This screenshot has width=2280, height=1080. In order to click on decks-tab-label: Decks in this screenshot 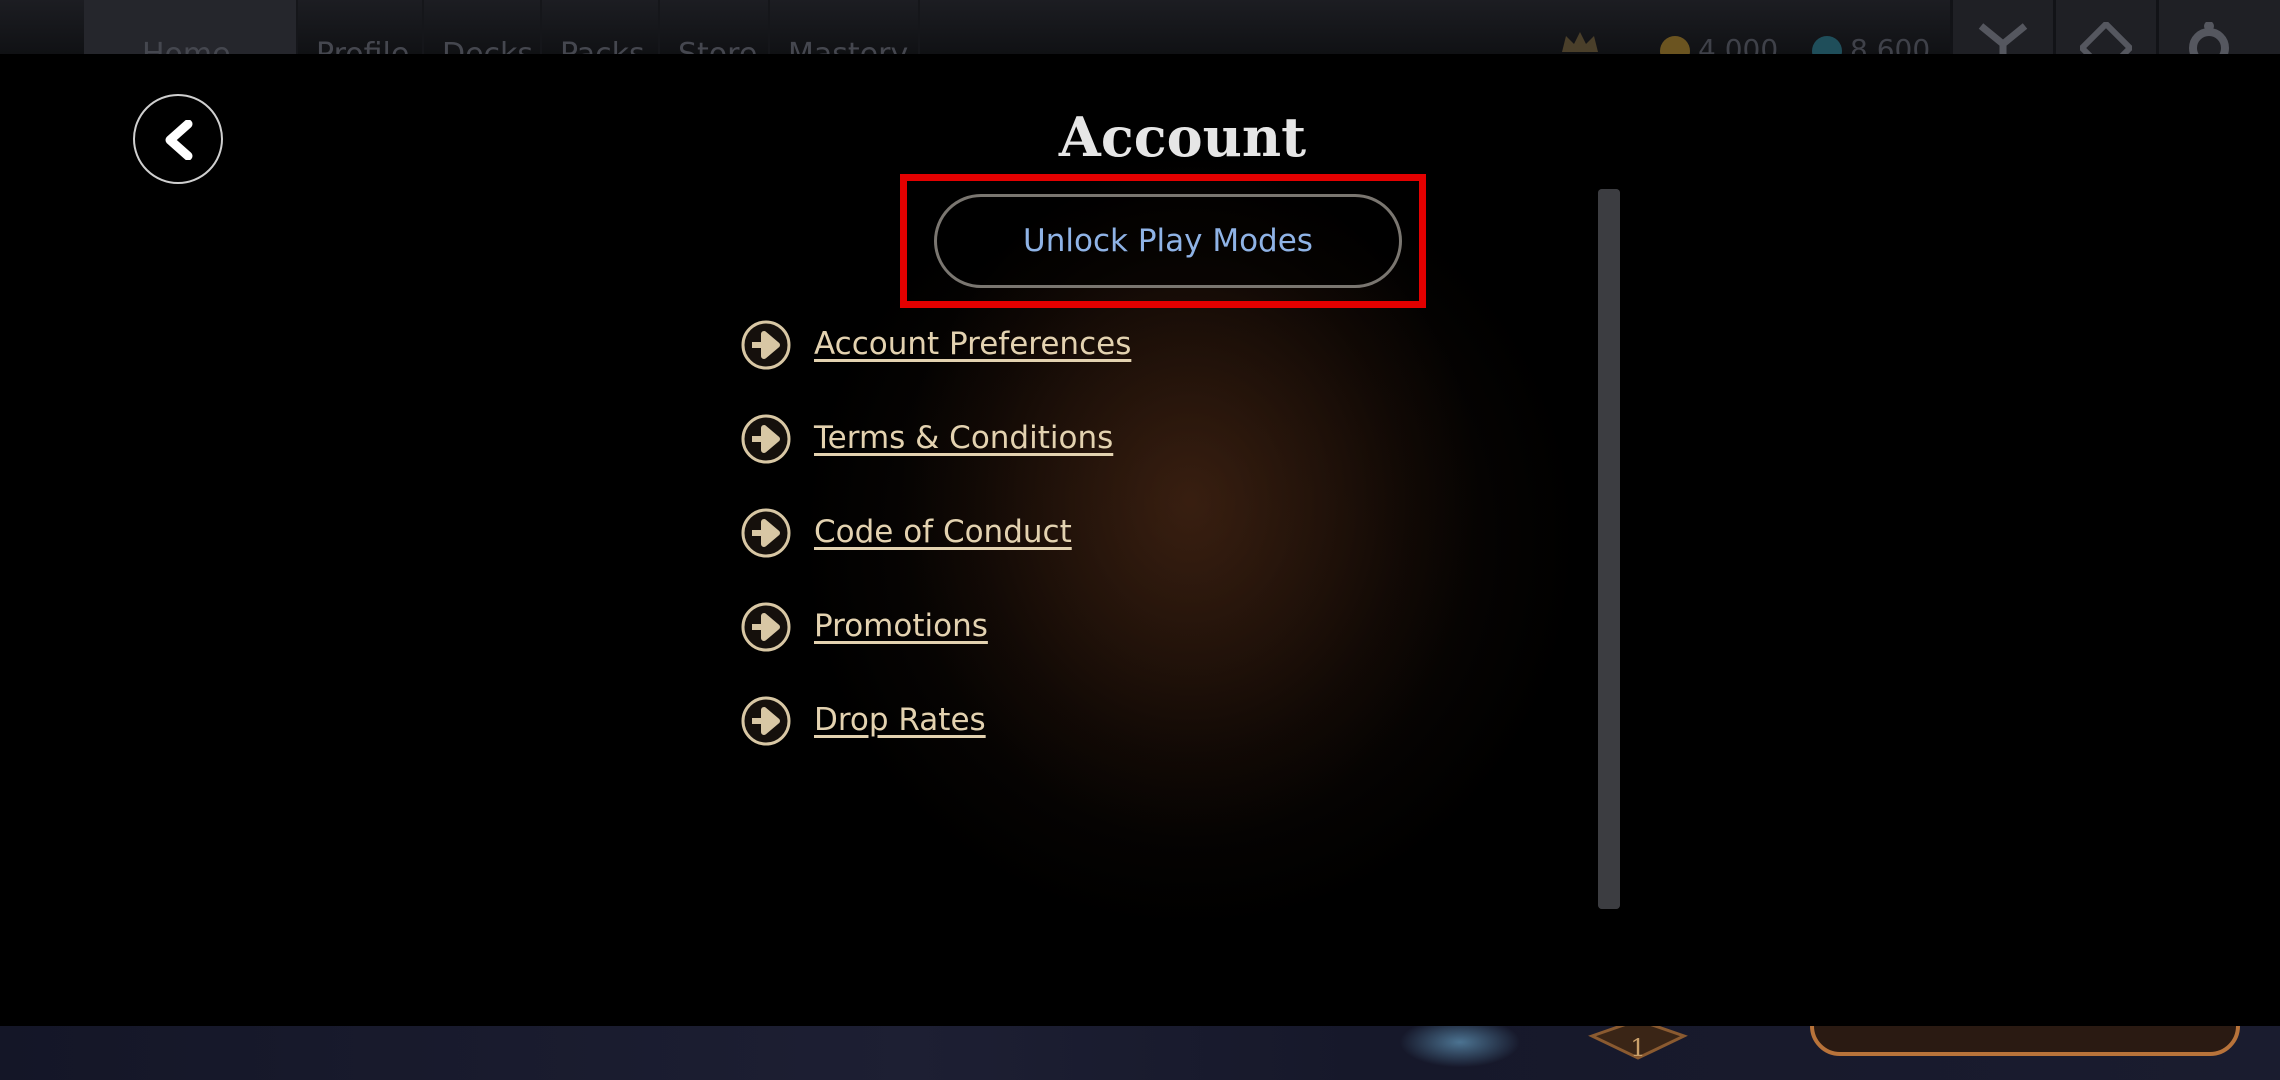, I will do `click(487, 46)`.